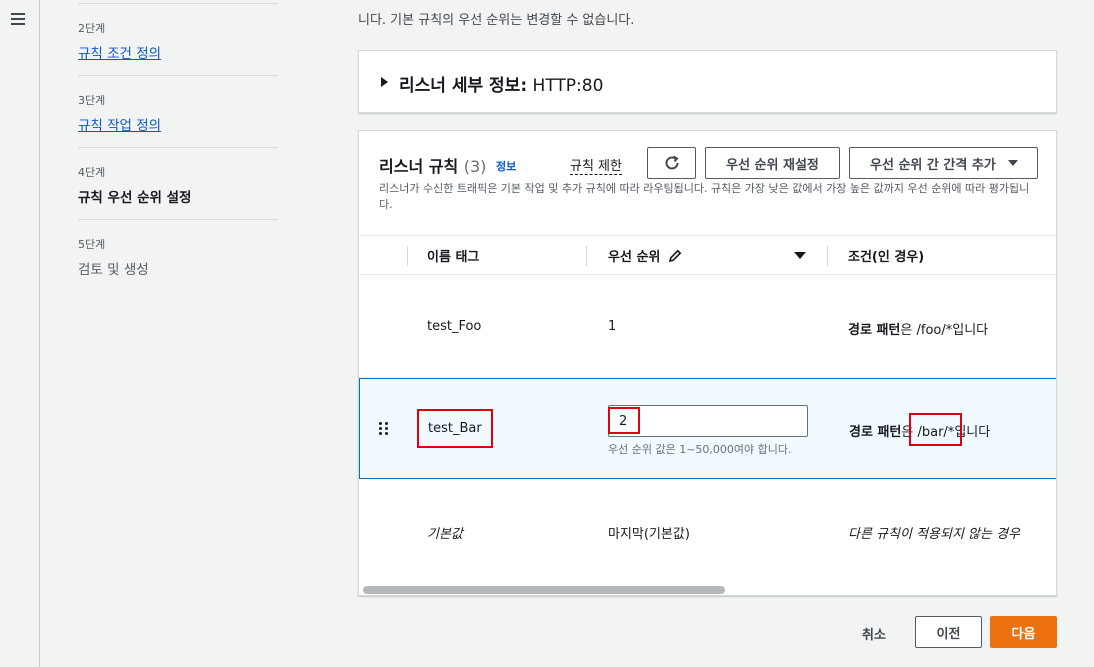 The height and width of the screenshot is (667, 1094). I want to click on rule-priority: 마지막(기본값), so click(649, 534).